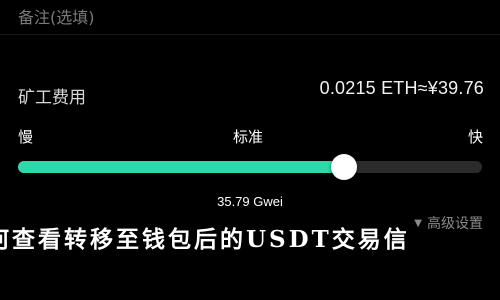  I want to click on advanced-settings-toggle: ▼ 高级设置, so click(448, 223).